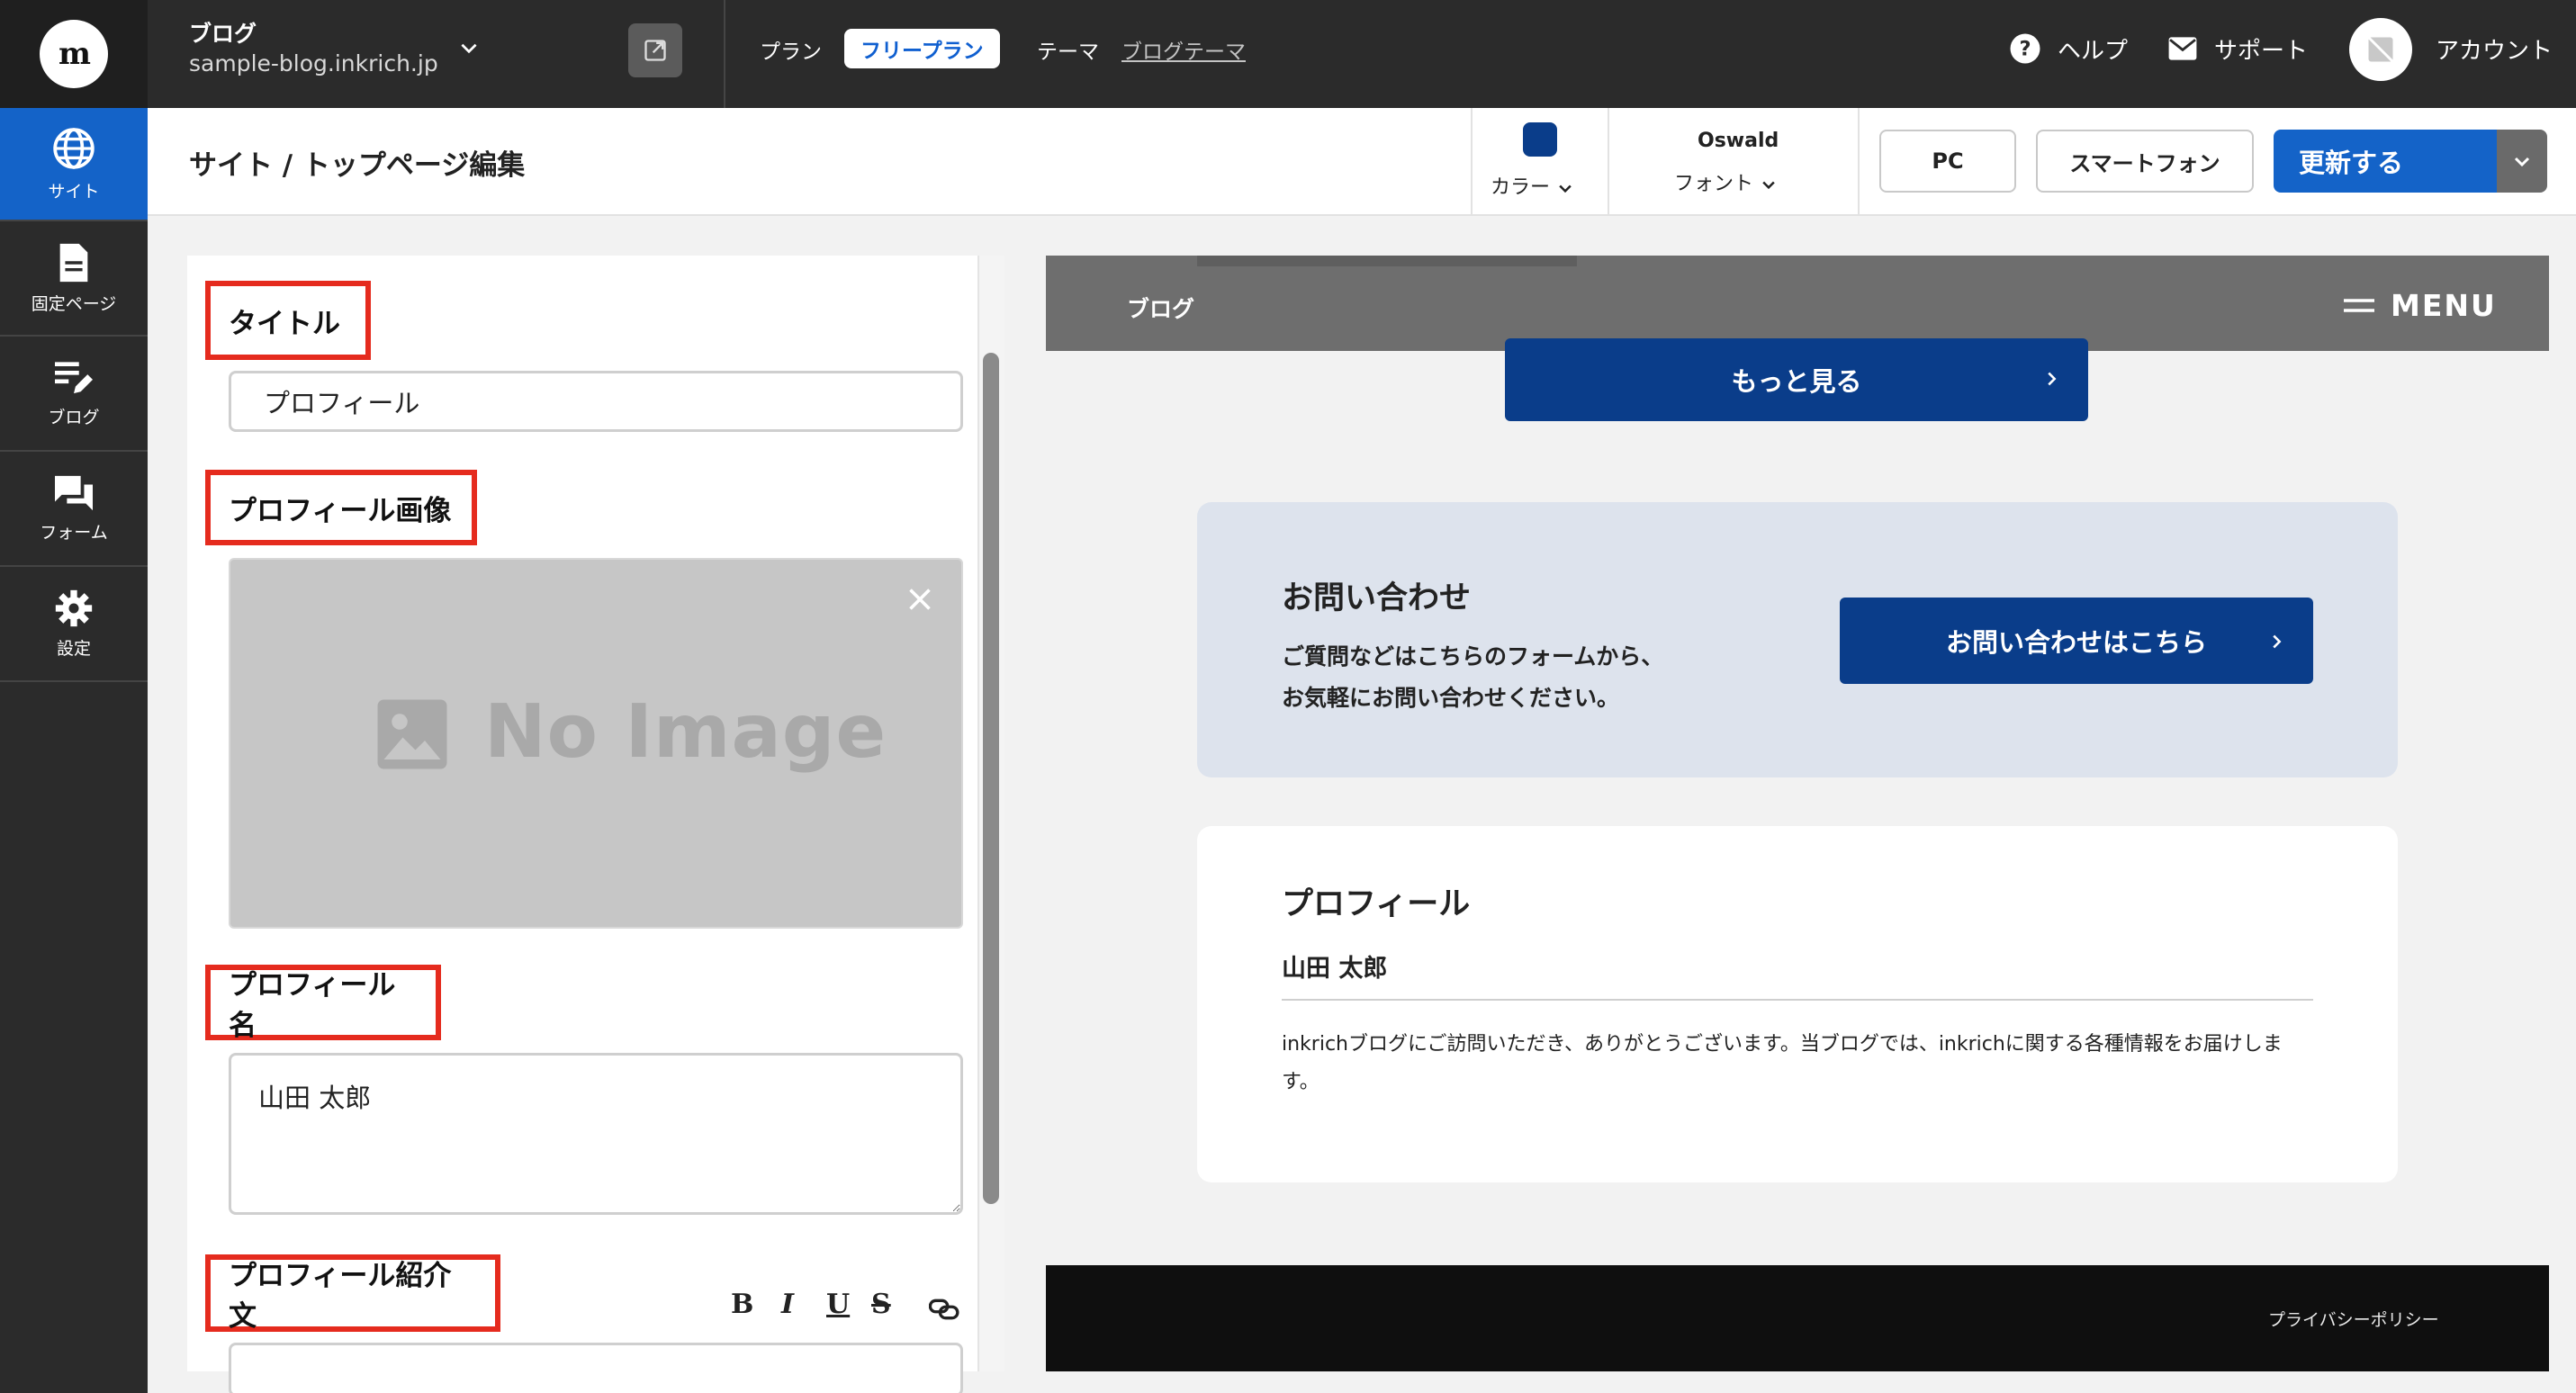  What do you see at coordinates (313, 63) in the screenshot?
I see `site-domain: sample-blog.inkrich.jp` at bounding box center [313, 63].